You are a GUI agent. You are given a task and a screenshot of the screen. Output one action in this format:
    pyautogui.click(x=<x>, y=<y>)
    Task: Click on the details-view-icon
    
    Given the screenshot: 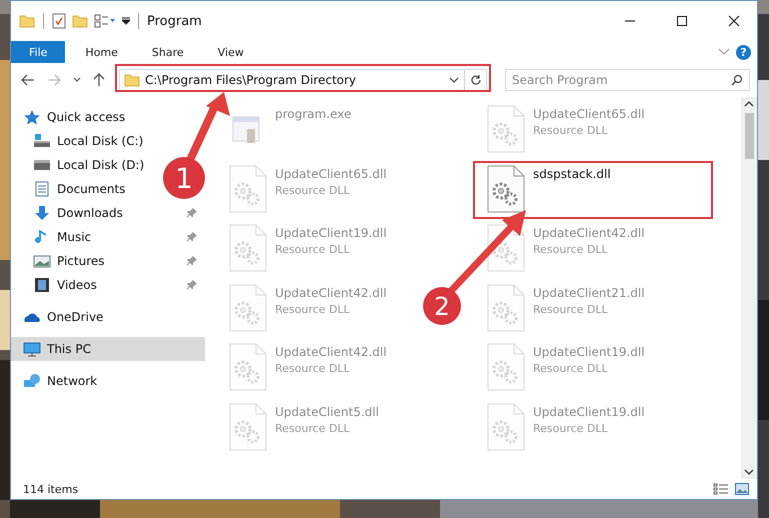 What is the action you would take?
    pyautogui.click(x=721, y=489)
    